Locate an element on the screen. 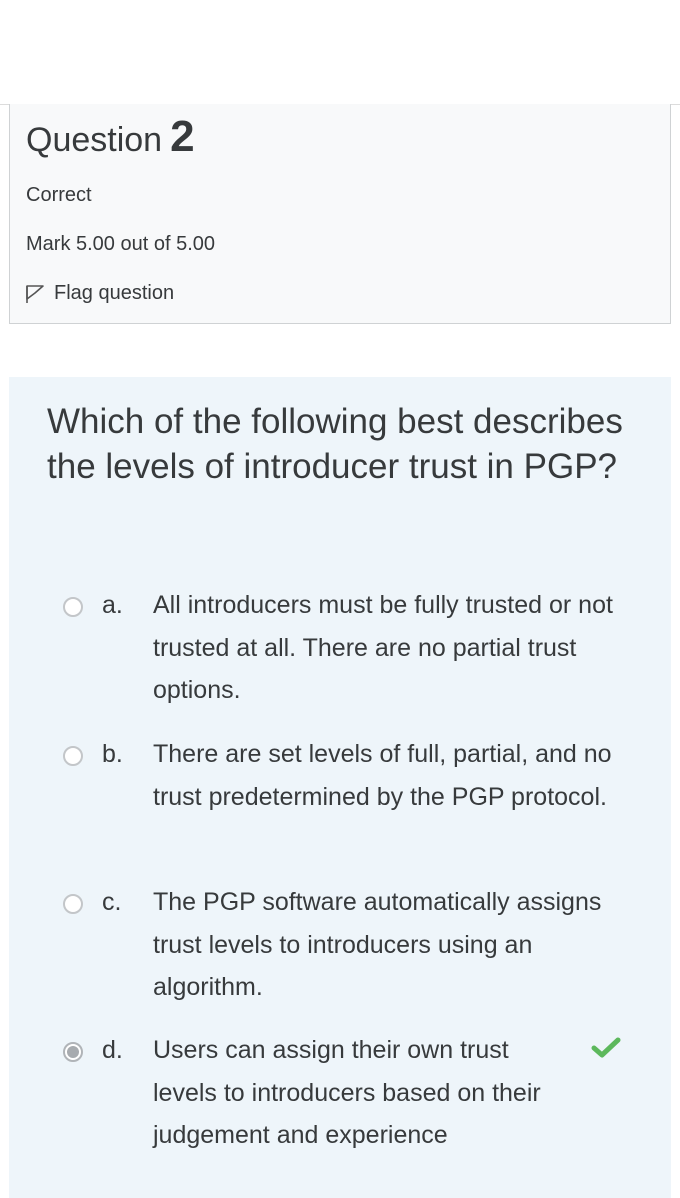 The height and width of the screenshot is (1198, 680). question-number: 2 is located at coordinates (182, 136).